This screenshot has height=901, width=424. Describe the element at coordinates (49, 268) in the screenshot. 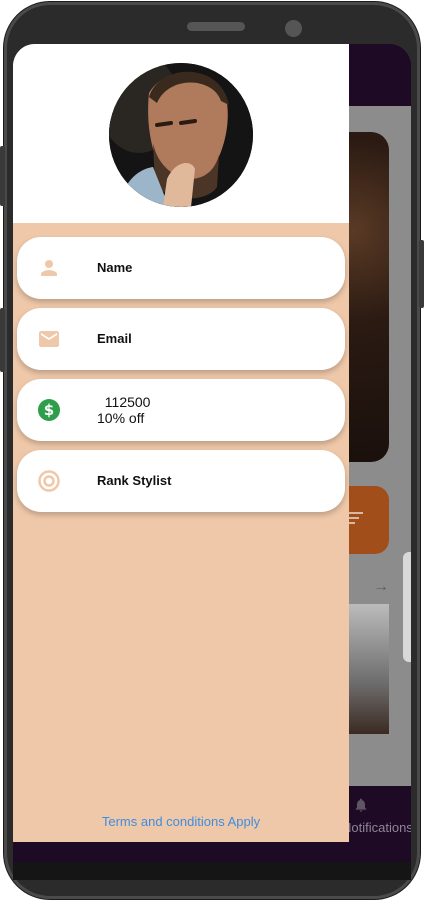

I see `person-icon` at that location.